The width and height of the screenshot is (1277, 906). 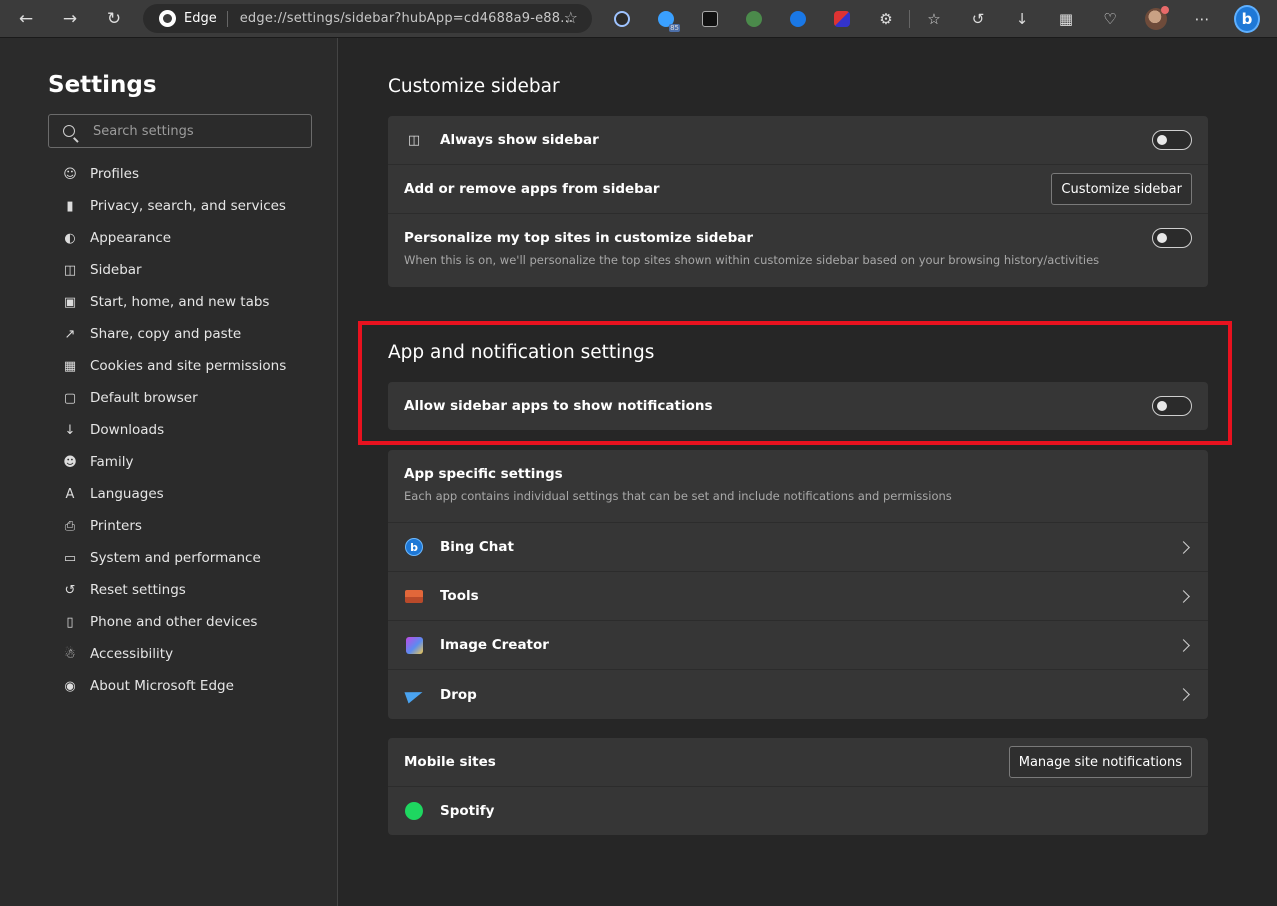 I want to click on heart-pulse-icon: ♡, so click(x=1110, y=19).